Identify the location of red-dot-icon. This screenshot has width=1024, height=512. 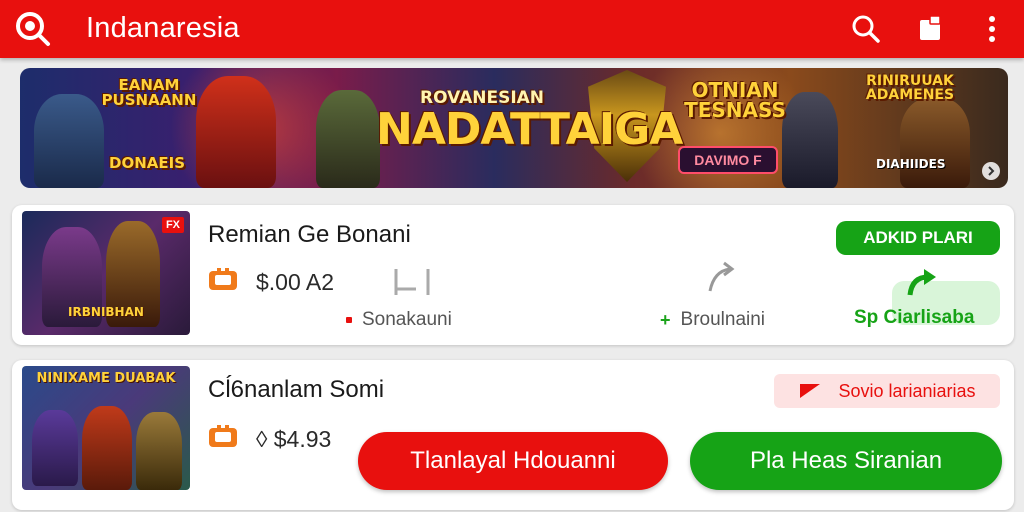
(349, 320).